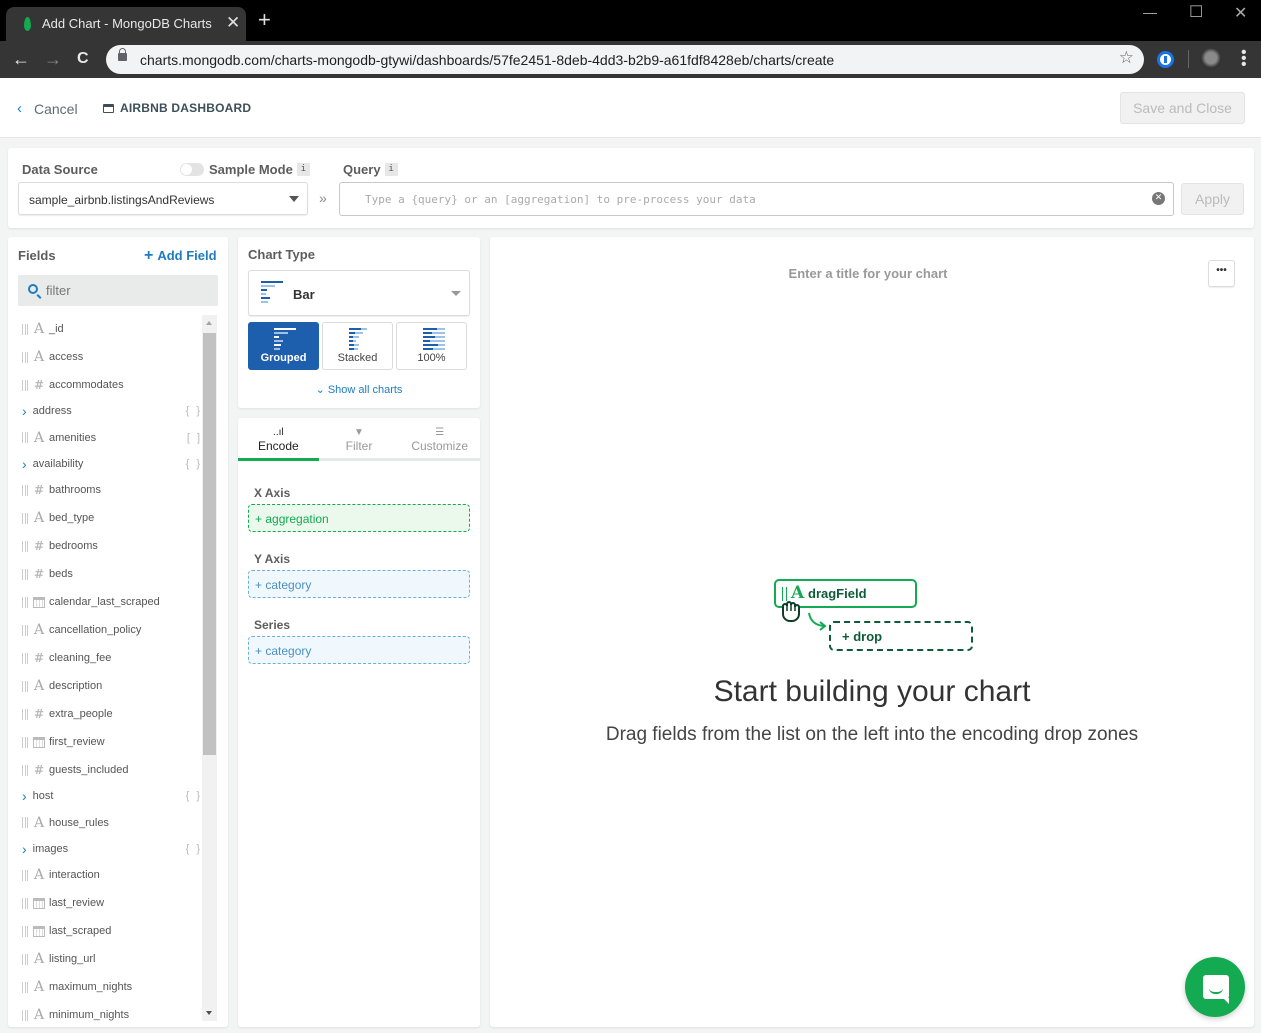 This screenshot has height=1033, width=1261. What do you see at coordinates (105, 546) in the screenshot?
I see `field-item-bedrooms: # bedrooms` at bounding box center [105, 546].